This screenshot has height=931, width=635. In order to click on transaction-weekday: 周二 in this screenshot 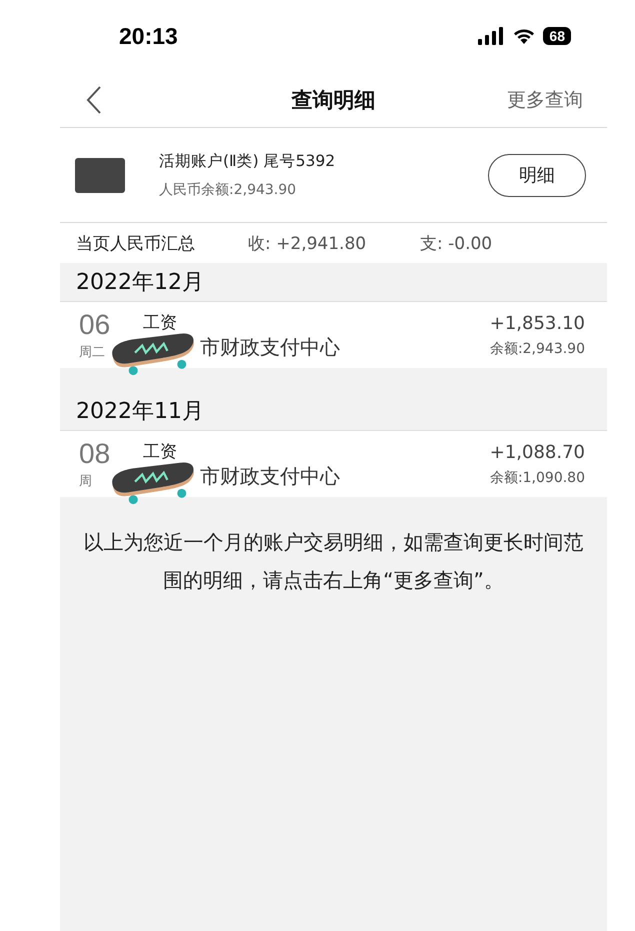, I will do `click(92, 352)`.